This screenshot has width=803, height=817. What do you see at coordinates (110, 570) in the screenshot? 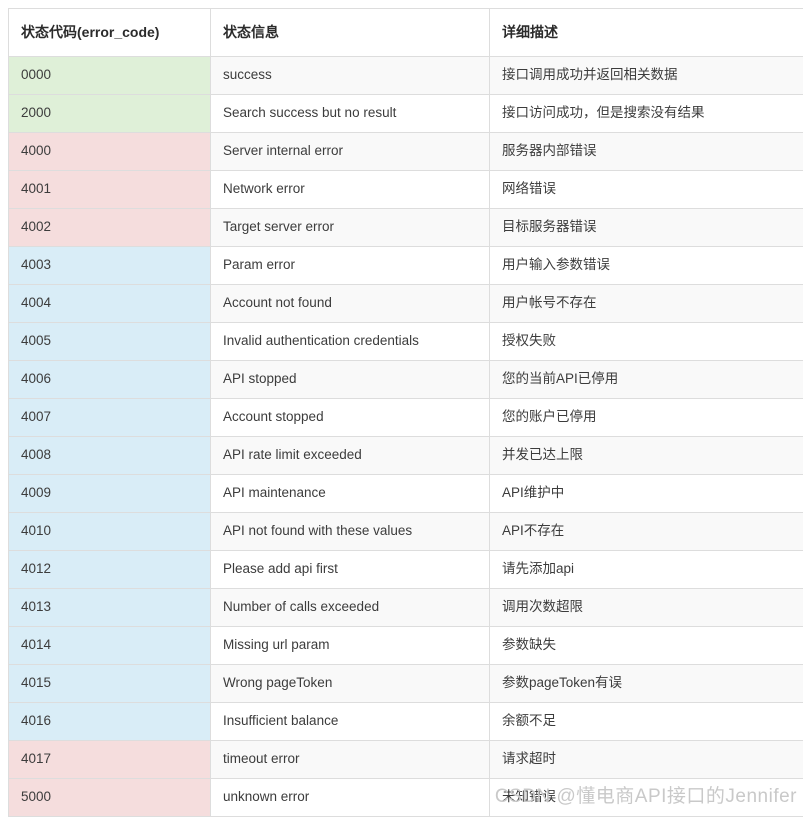
I see `cell-error-code: 4012` at bounding box center [110, 570].